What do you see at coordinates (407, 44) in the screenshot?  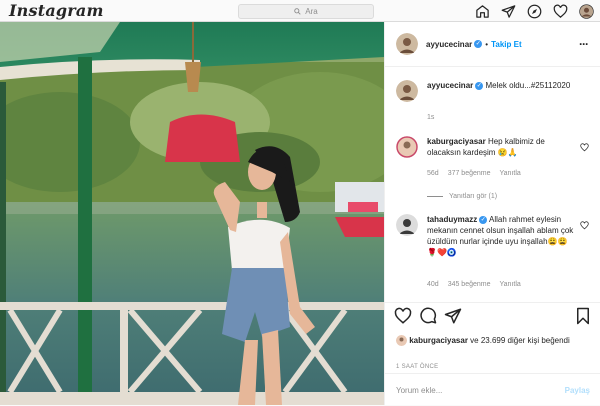 I see `author-avatar` at bounding box center [407, 44].